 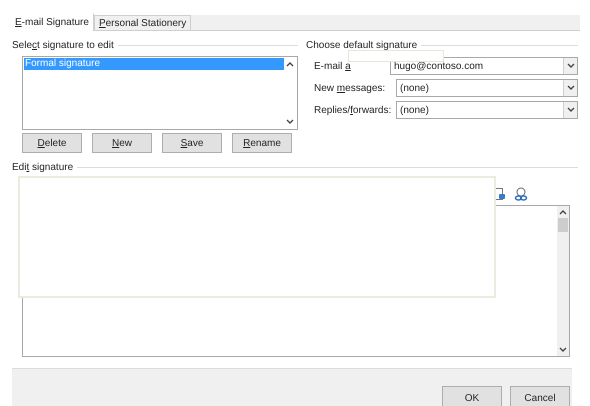 I want to click on tab: Personal Stationery, so click(x=143, y=23).